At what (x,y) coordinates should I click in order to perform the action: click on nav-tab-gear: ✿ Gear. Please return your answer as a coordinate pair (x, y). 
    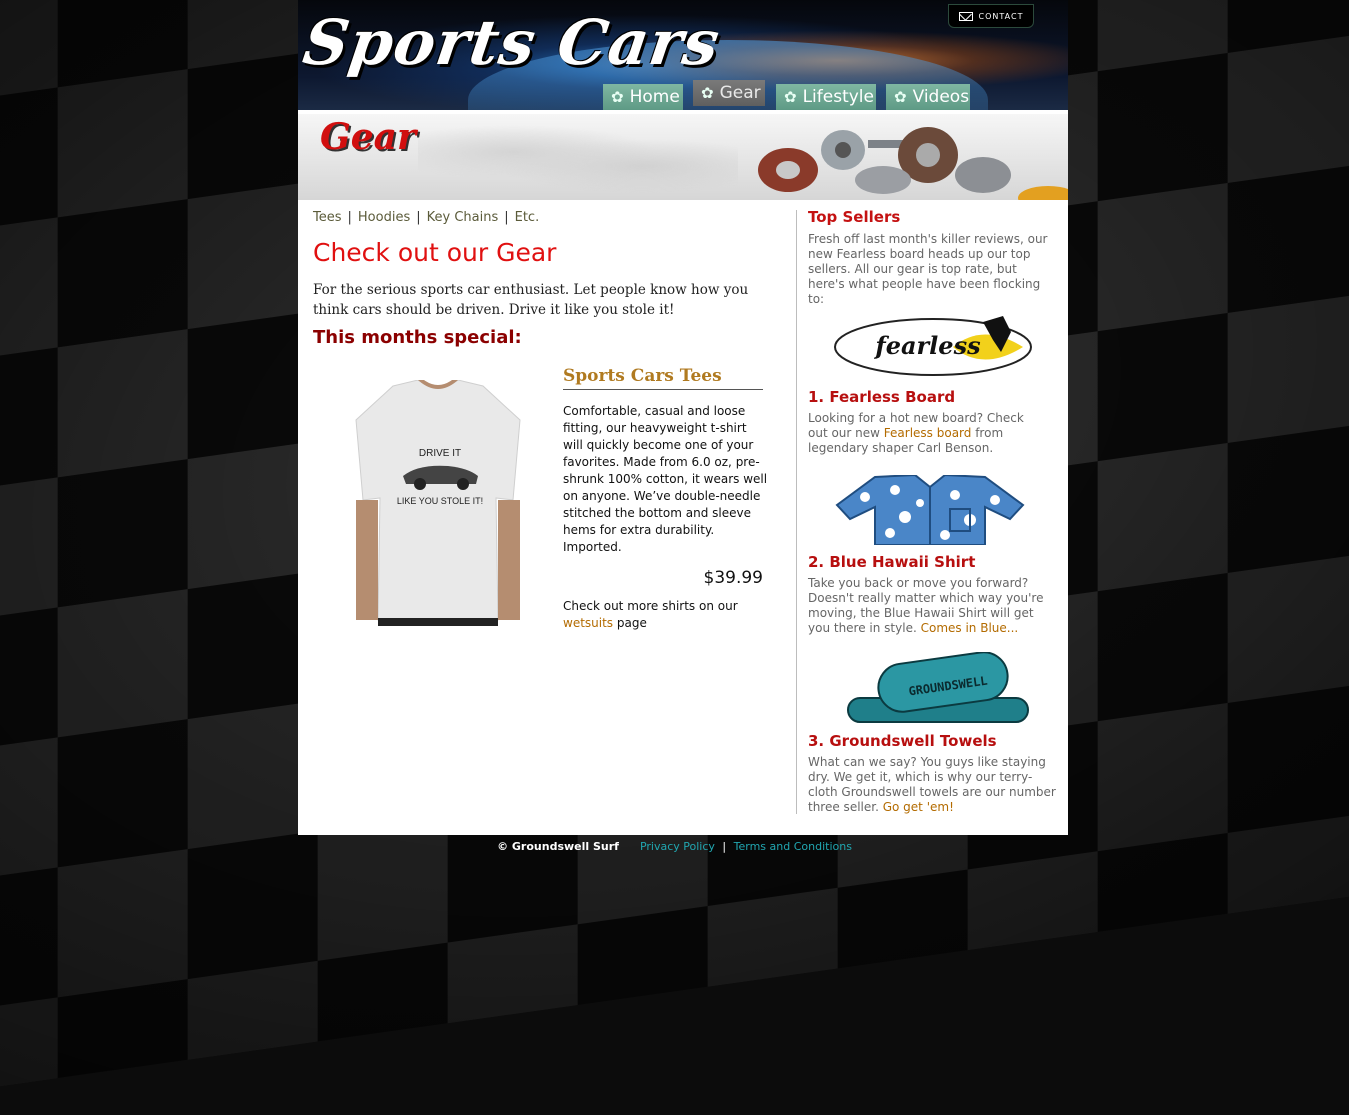
    Looking at the image, I should click on (729, 93).